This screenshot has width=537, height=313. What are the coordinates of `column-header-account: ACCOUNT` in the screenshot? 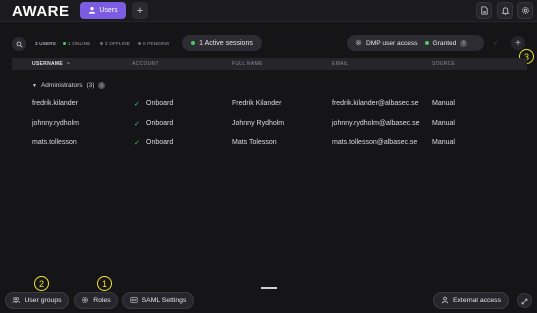 It's located at (145, 64).